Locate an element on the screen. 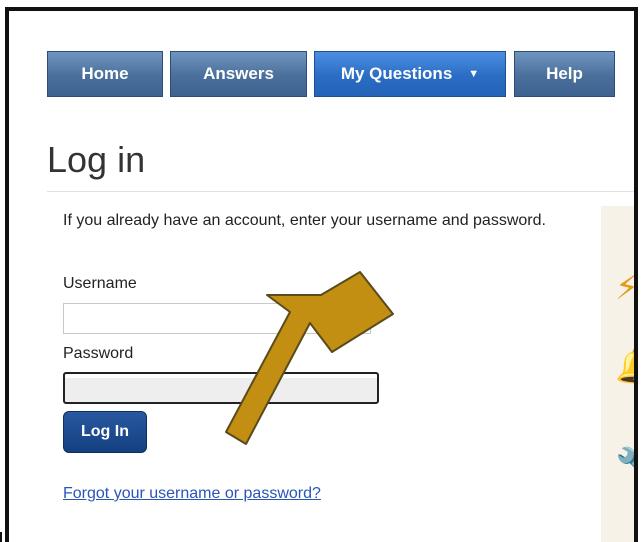  arrow-shape is located at coordinates (309, 358).